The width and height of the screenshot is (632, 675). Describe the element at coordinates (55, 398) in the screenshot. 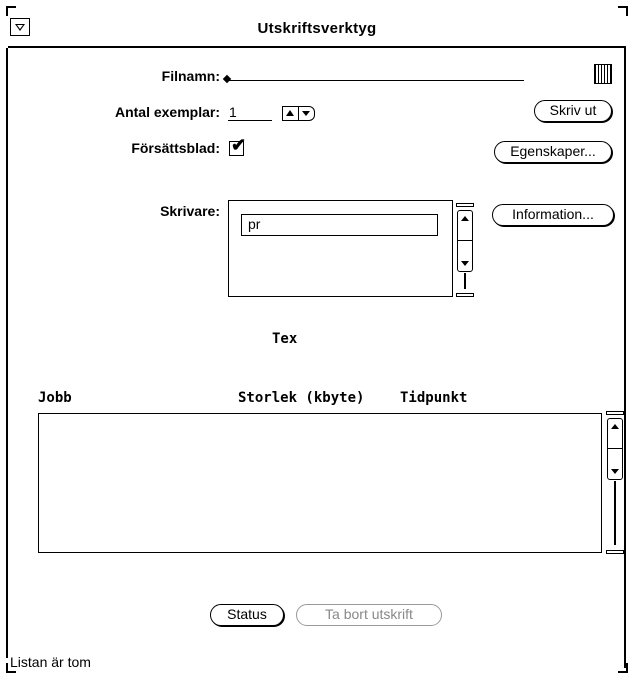

I see `column-header-job: Jobb` at that location.